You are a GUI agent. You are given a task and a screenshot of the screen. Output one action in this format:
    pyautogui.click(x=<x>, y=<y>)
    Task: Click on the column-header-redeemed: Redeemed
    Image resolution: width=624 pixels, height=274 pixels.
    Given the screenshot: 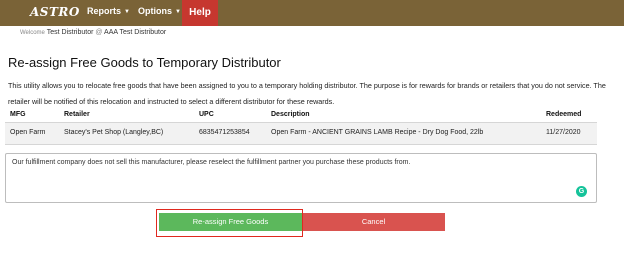 What is the action you would take?
    pyautogui.click(x=564, y=114)
    